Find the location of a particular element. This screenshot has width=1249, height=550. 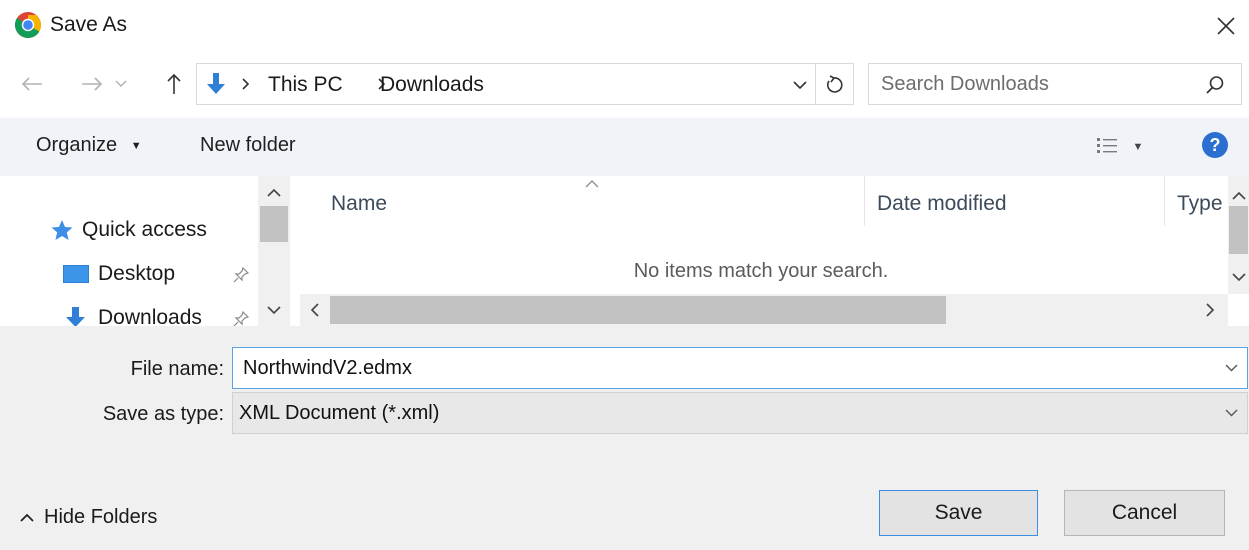

scroll-right-icon is located at coordinates (1210, 310).